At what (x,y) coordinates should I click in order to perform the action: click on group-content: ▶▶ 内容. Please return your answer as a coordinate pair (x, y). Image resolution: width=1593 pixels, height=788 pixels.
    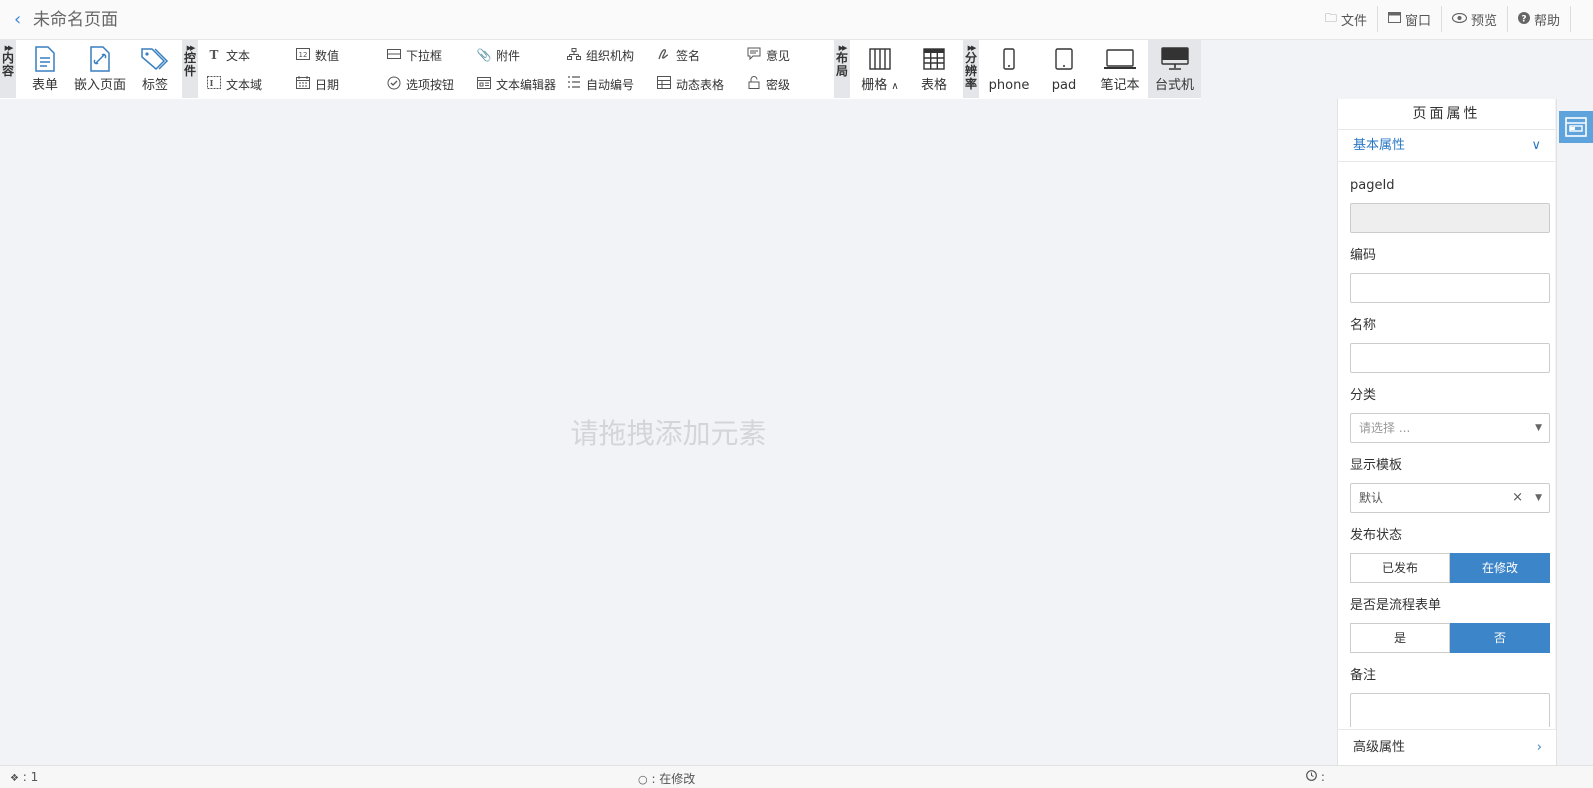
    Looking at the image, I should click on (8, 69).